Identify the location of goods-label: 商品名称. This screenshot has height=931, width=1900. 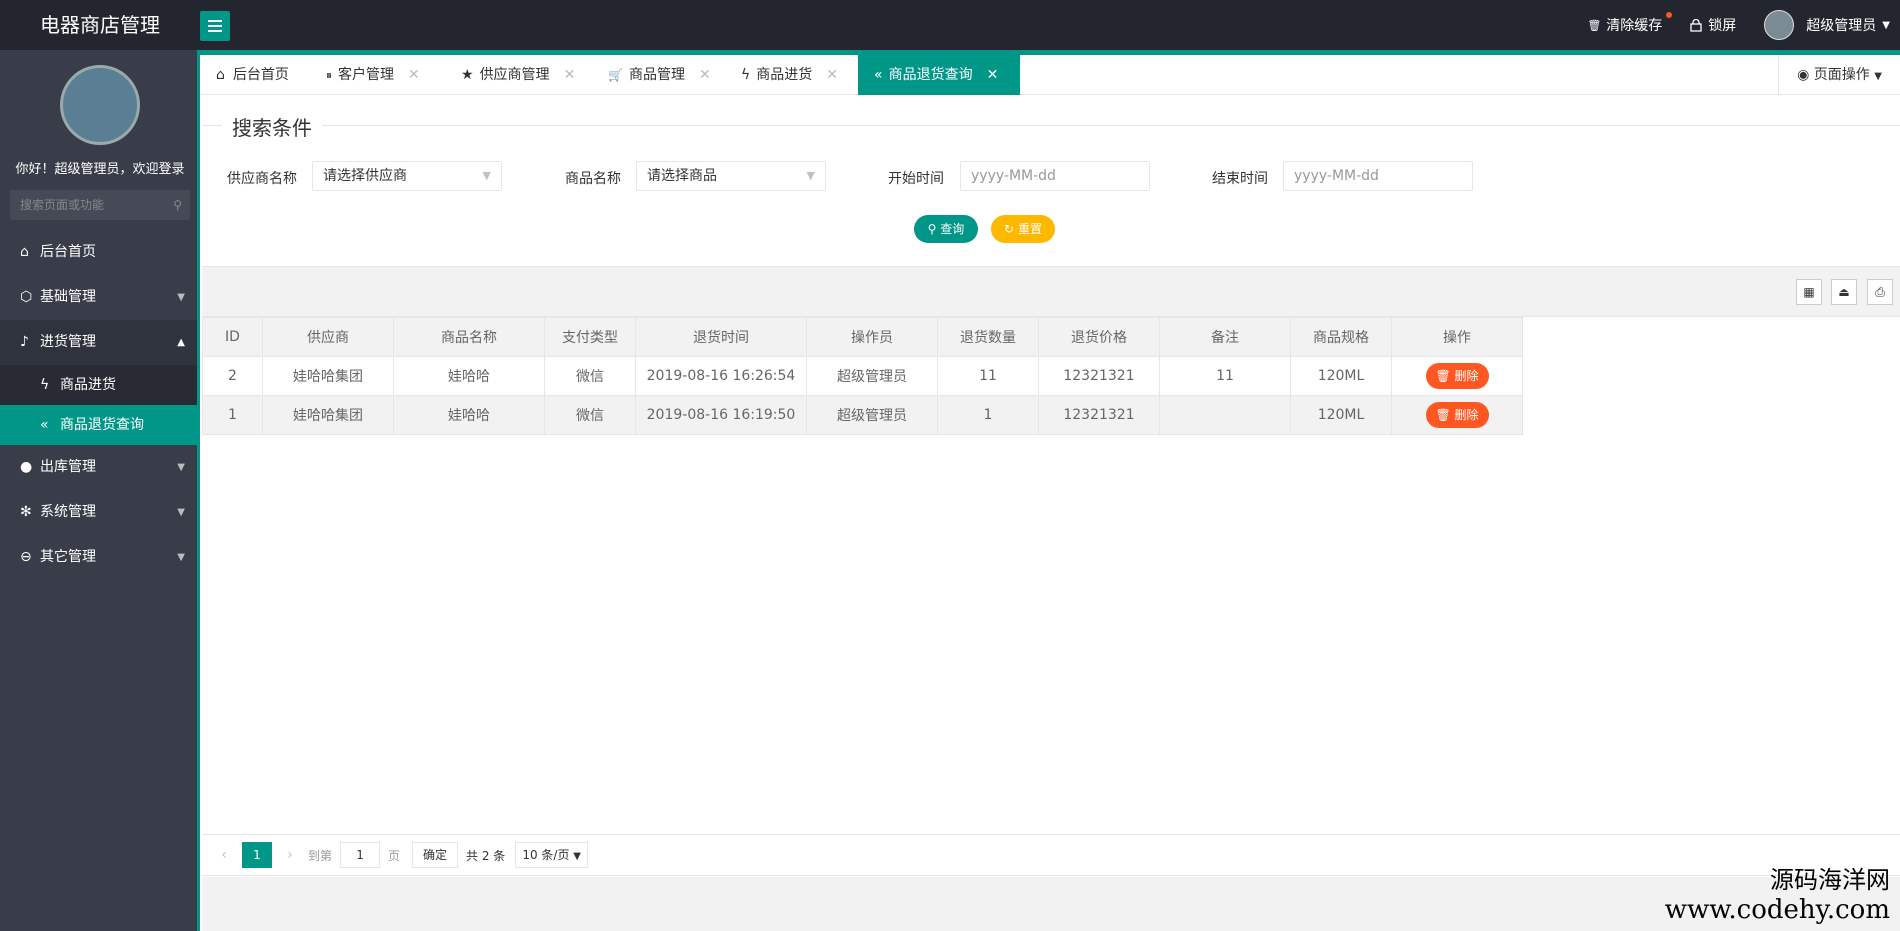
(593, 179).